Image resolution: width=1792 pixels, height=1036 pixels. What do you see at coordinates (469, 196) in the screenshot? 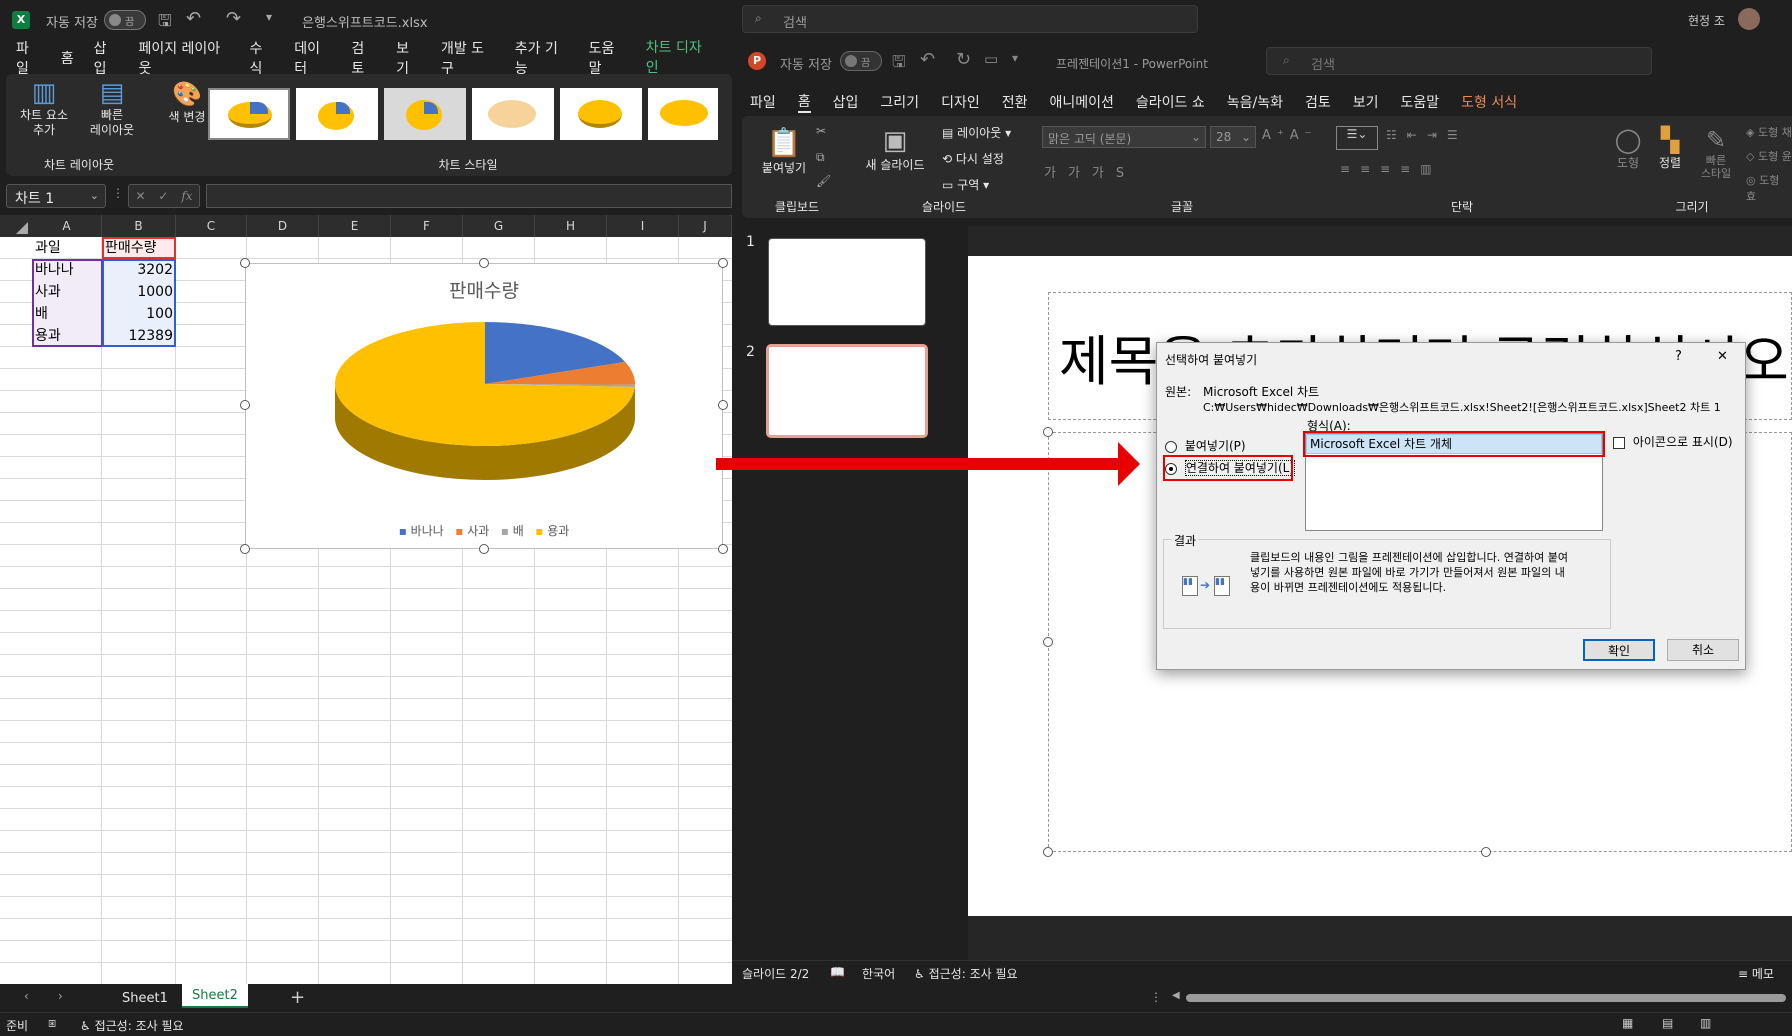
I see `formula-input` at bounding box center [469, 196].